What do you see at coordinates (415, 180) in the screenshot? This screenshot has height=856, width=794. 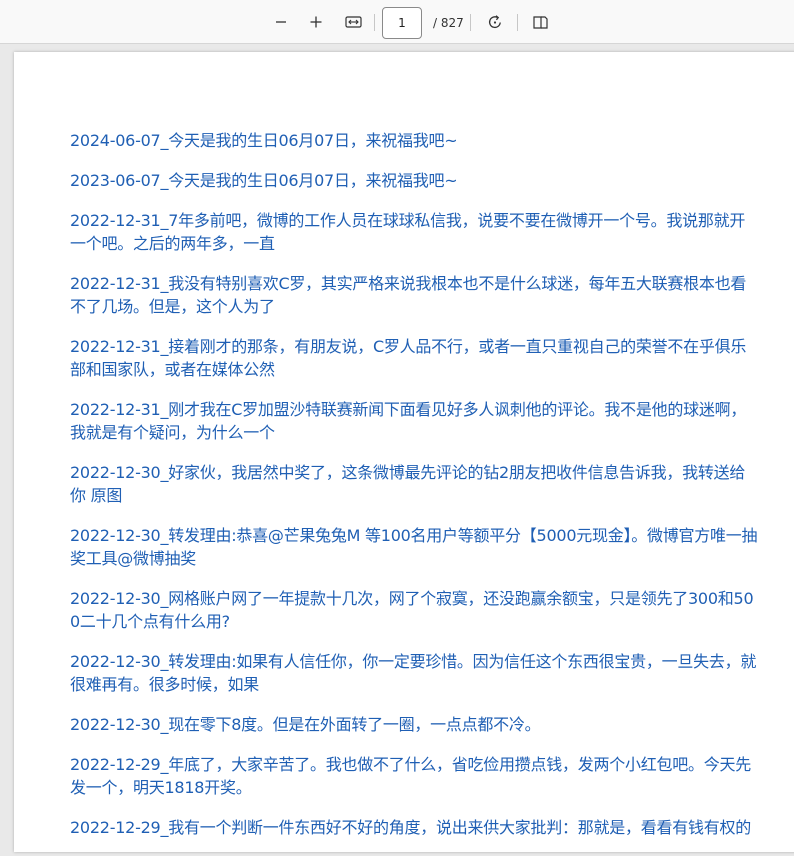 I see `list-item: 2023-06-07_今天是我的生日06月07日，来祝福我吧~` at bounding box center [415, 180].